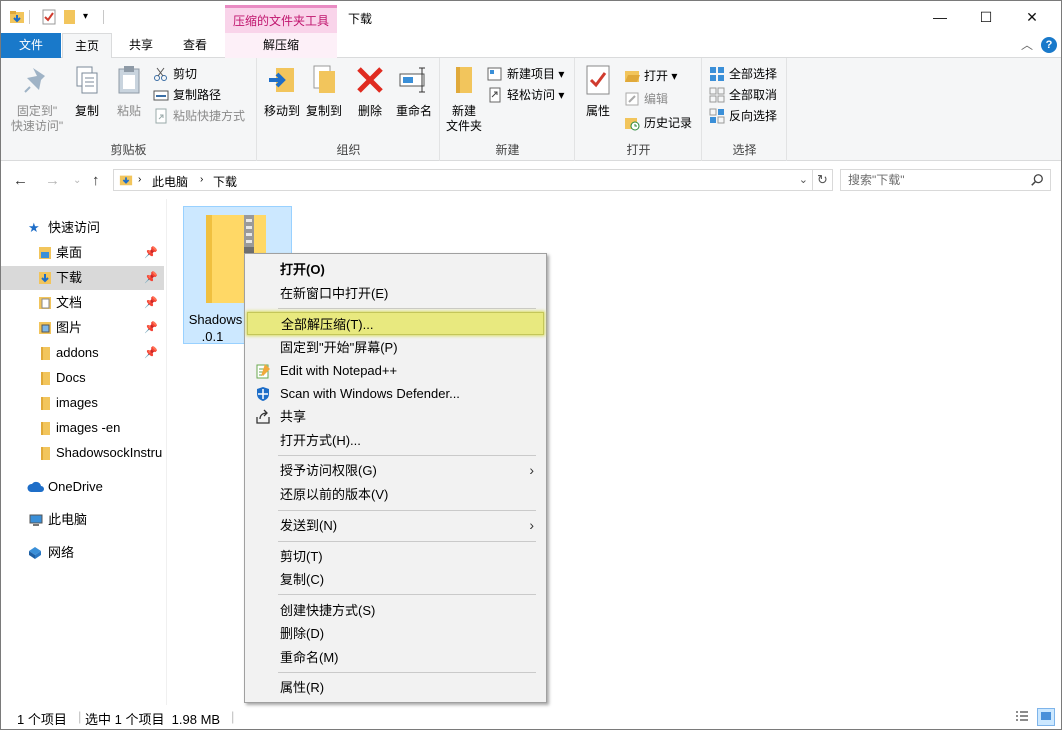  Describe the element at coordinates (986, 17) in the screenshot. I see `maximize-button: ☐` at that location.